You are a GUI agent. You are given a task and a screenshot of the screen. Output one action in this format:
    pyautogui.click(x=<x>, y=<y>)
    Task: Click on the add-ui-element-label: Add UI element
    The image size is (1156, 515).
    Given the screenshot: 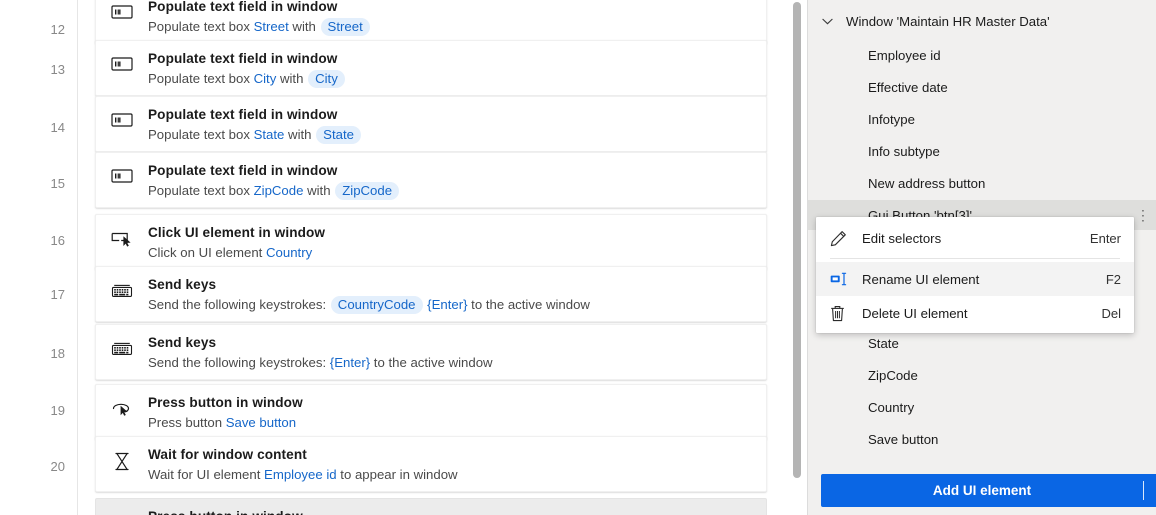 What is the action you would take?
    pyautogui.click(x=982, y=490)
    